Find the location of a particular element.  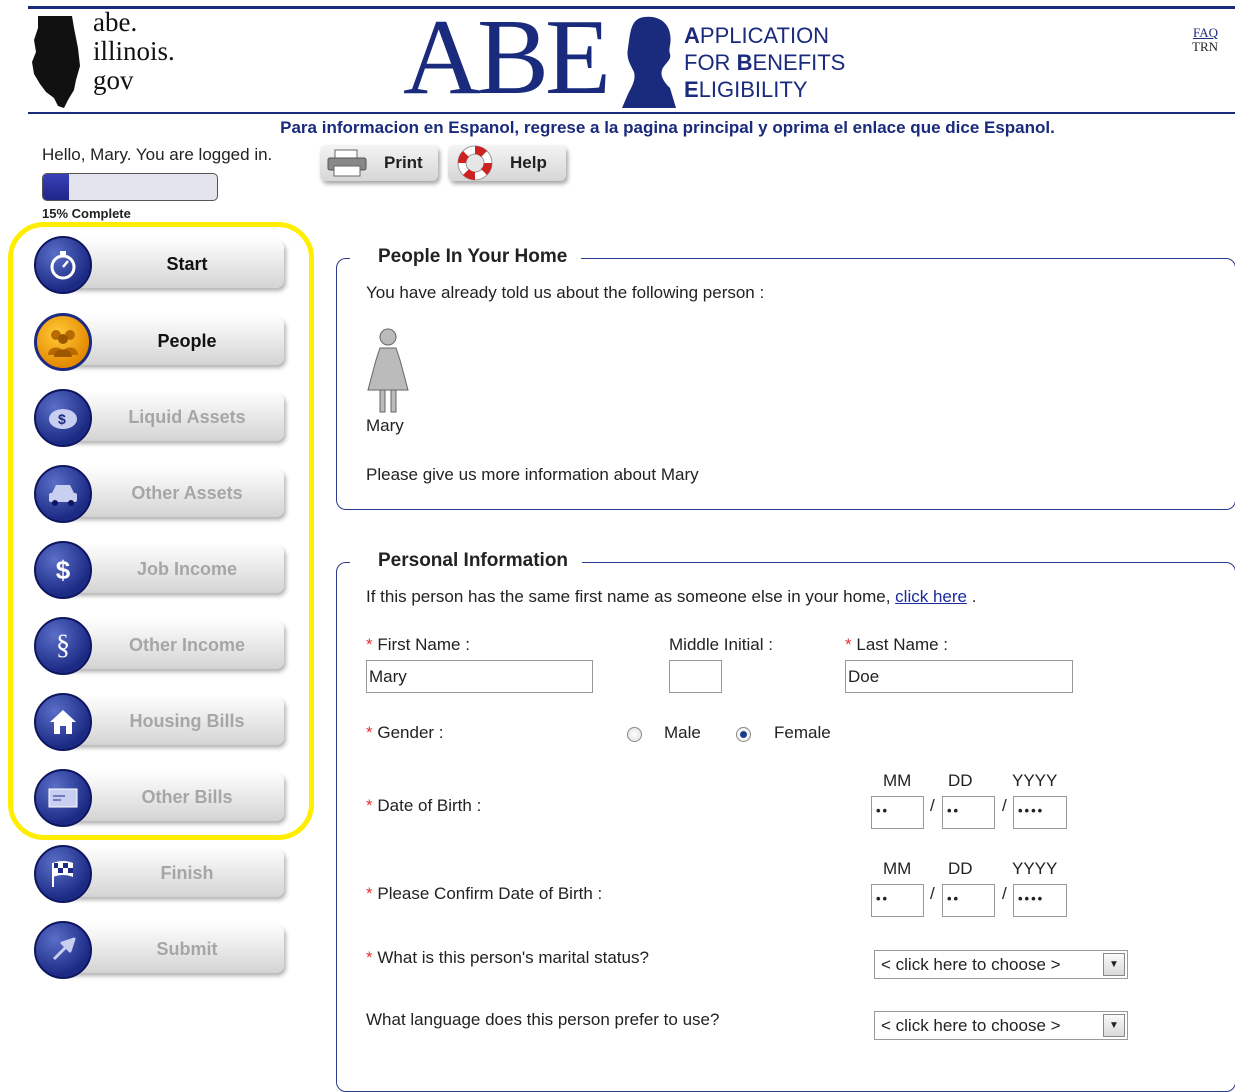

sidebar-item-job-income: Job Income $ is located at coordinates (160, 571).